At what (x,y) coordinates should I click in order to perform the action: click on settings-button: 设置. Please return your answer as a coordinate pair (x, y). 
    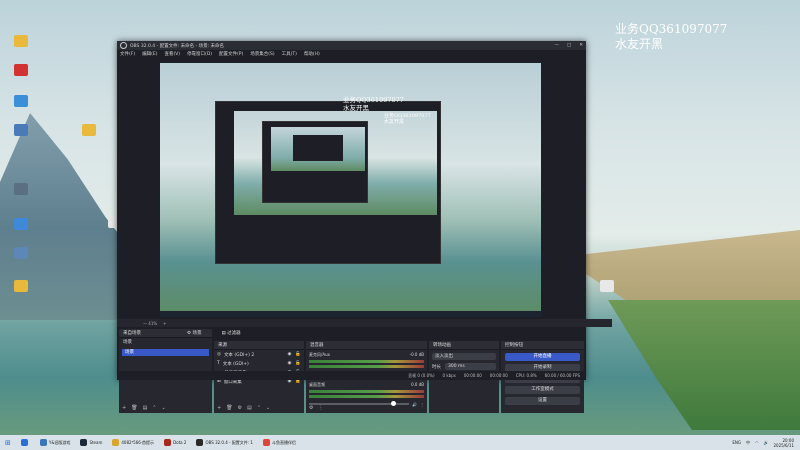
    Looking at the image, I should click on (542, 401).